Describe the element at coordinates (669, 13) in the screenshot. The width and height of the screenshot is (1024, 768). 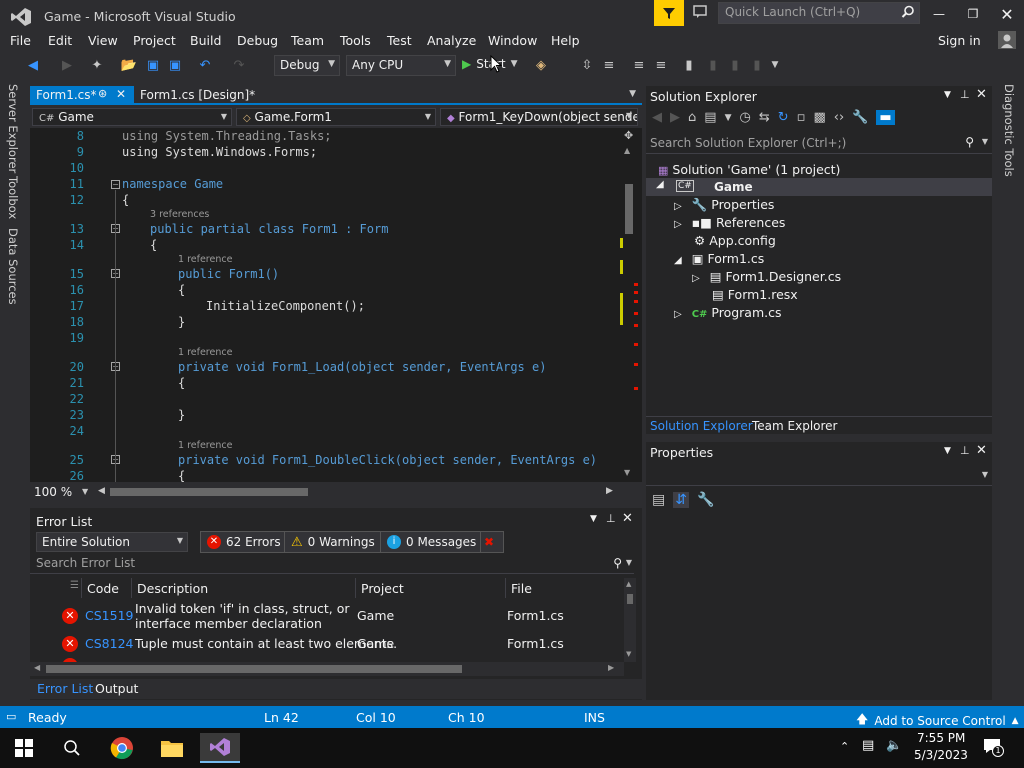
I see `feedback-filter-icon` at that location.